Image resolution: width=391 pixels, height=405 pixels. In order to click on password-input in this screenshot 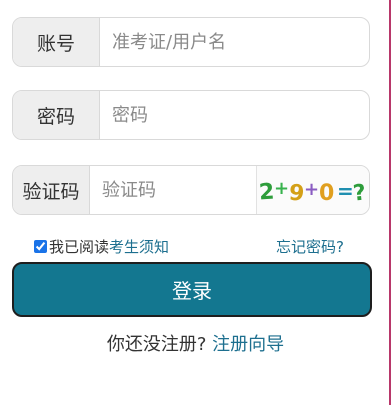, I will do `click(234, 115)`.